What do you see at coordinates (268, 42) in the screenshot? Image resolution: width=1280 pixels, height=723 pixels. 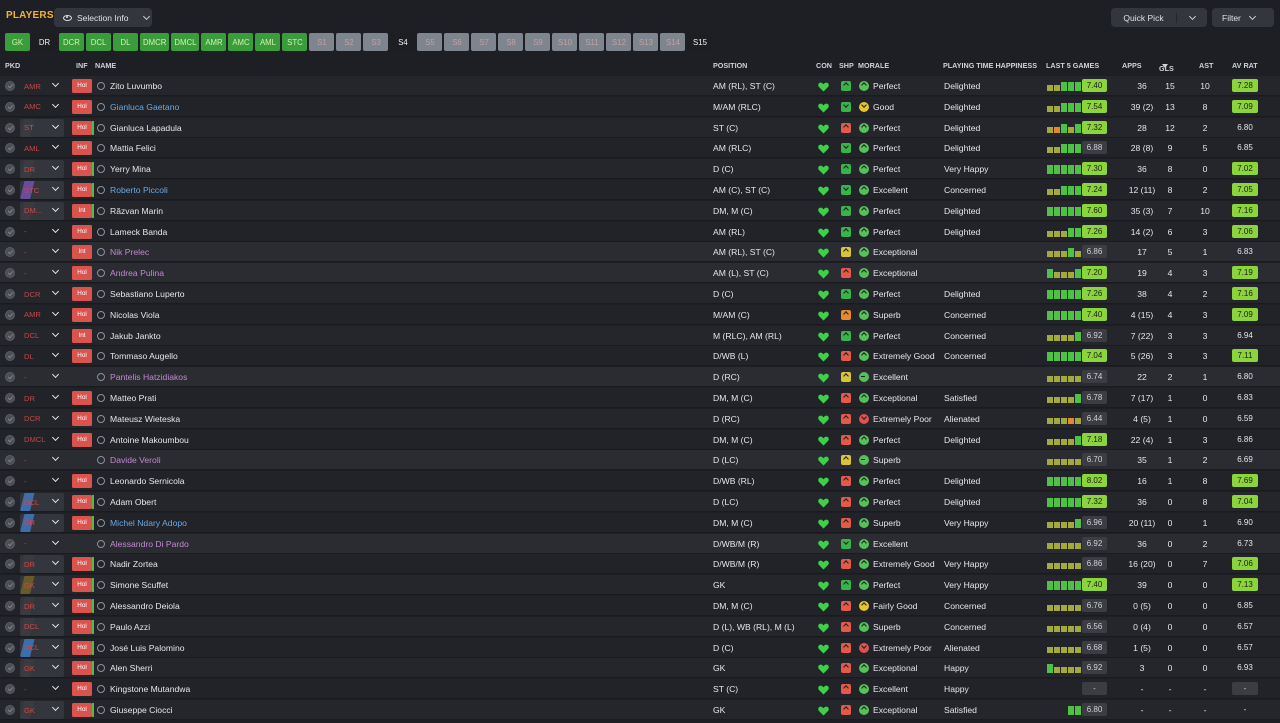 I see `position-button: AML` at bounding box center [268, 42].